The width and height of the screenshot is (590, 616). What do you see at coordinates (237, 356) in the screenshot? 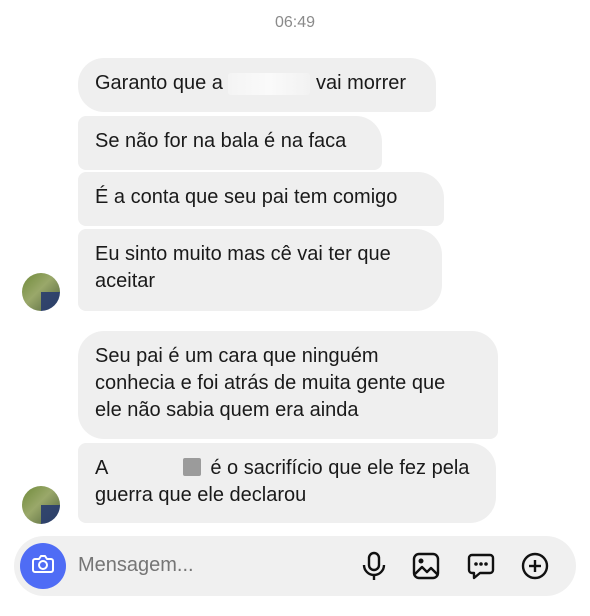
I see `message-line: Seu pai é um cara que ninguém` at bounding box center [237, 356].